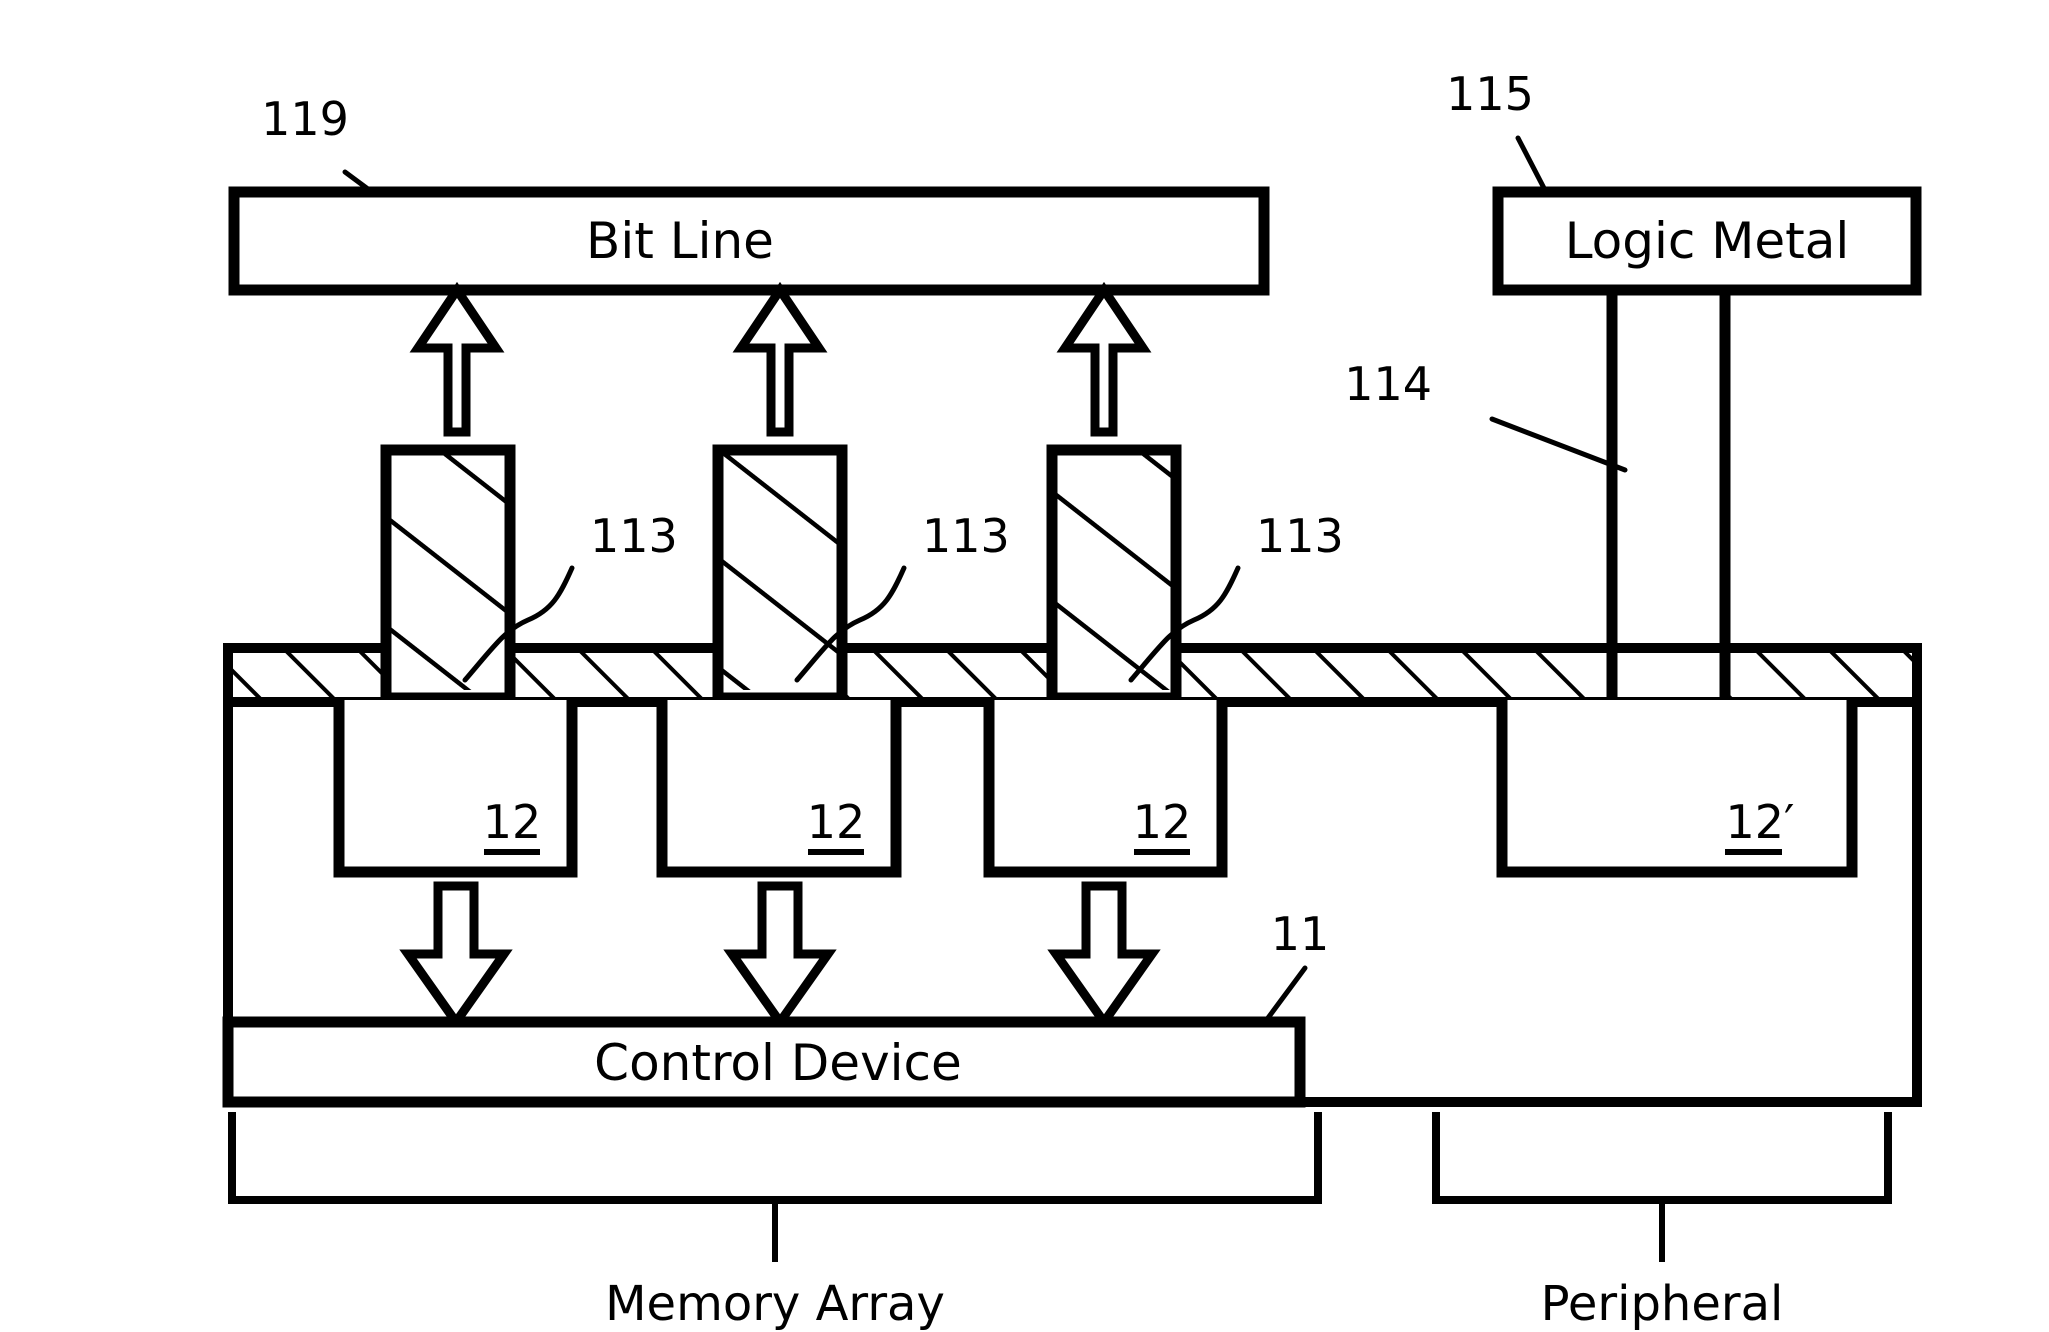  I want to click on peripheral-cell-ref-number: 12′, so click(1760, 822).